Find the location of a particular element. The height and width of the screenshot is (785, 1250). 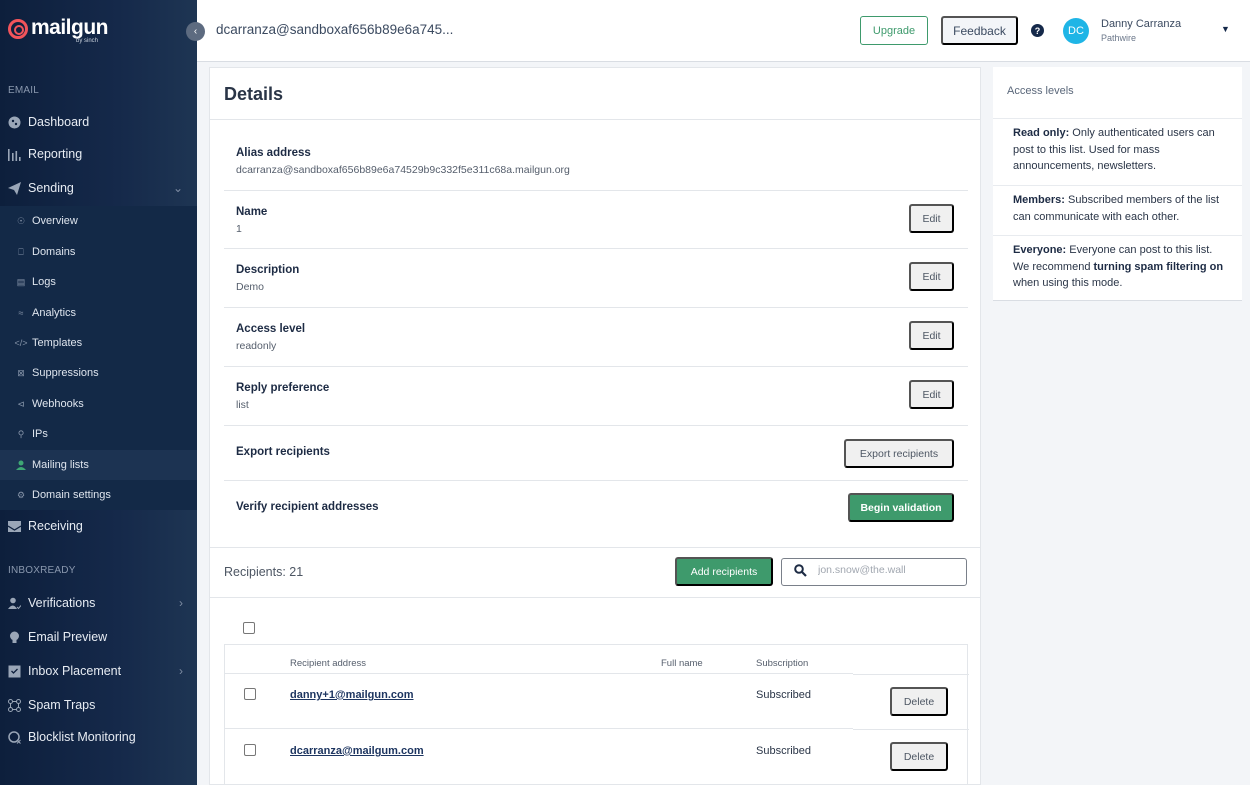

export-recipients-button: Export recipients is located at coordinates (899, 453).